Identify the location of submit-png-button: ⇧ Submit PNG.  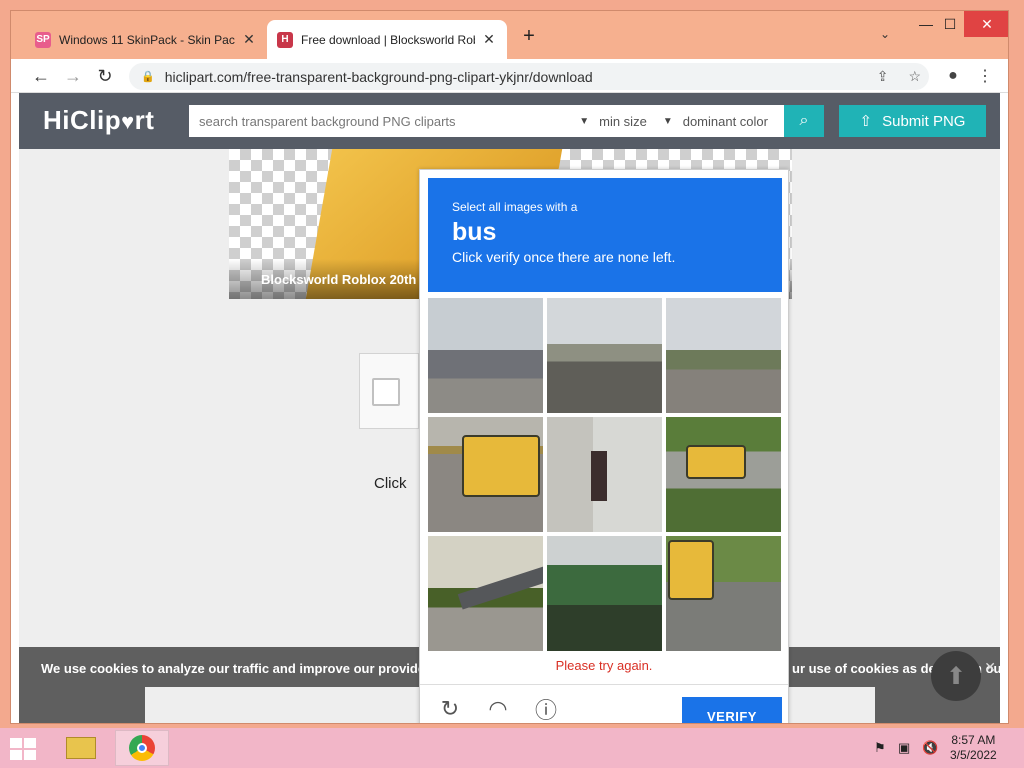
(912, 121).